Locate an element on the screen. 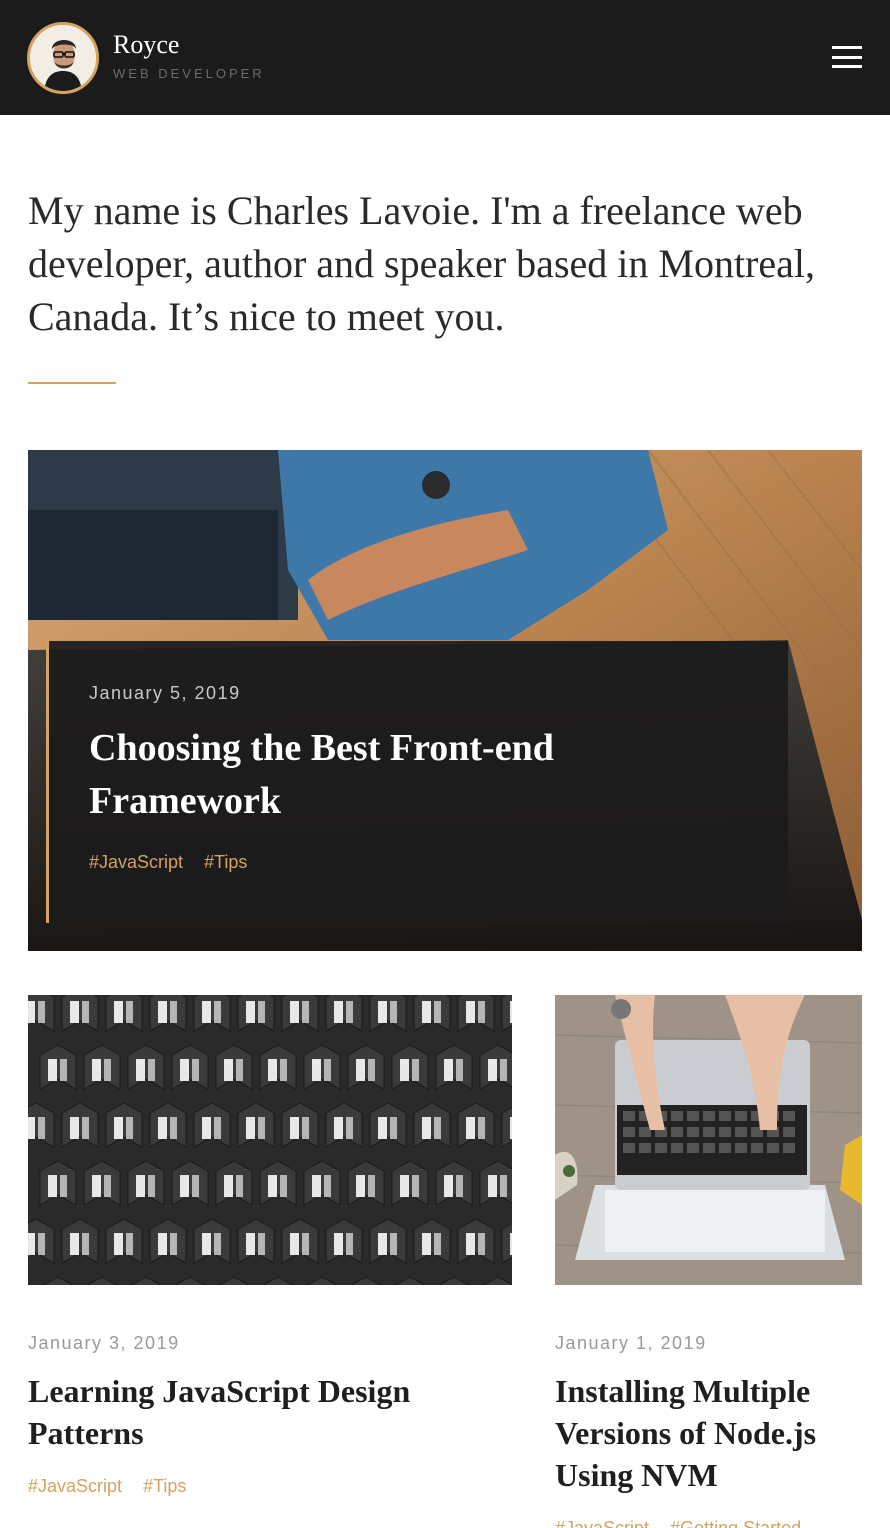 The image size is (890, 1528). post-card-title: Learning JavaScript Design Patterns is located at coordinates (270, 1412).